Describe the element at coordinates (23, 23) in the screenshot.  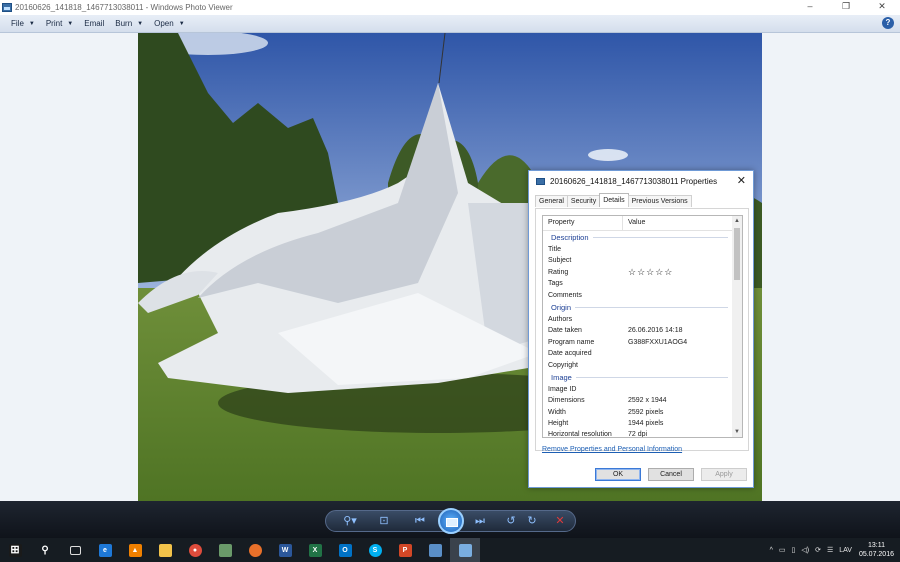
I see `menu-file: File ▼` at that location.